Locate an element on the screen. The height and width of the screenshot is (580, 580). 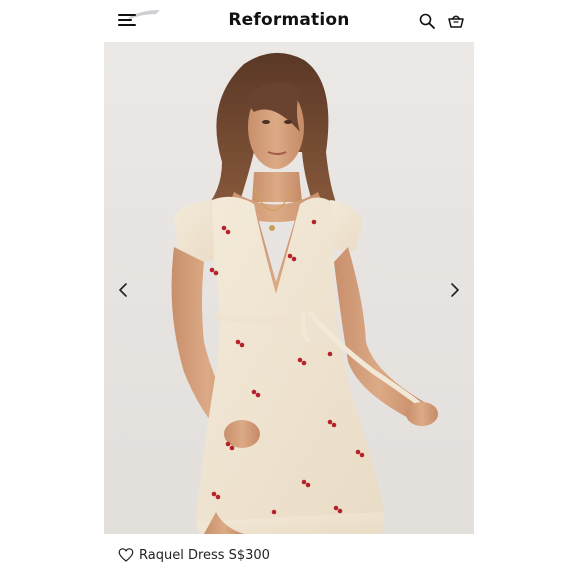
product-name: Raquel Dress is located at coordinates (182, 555).